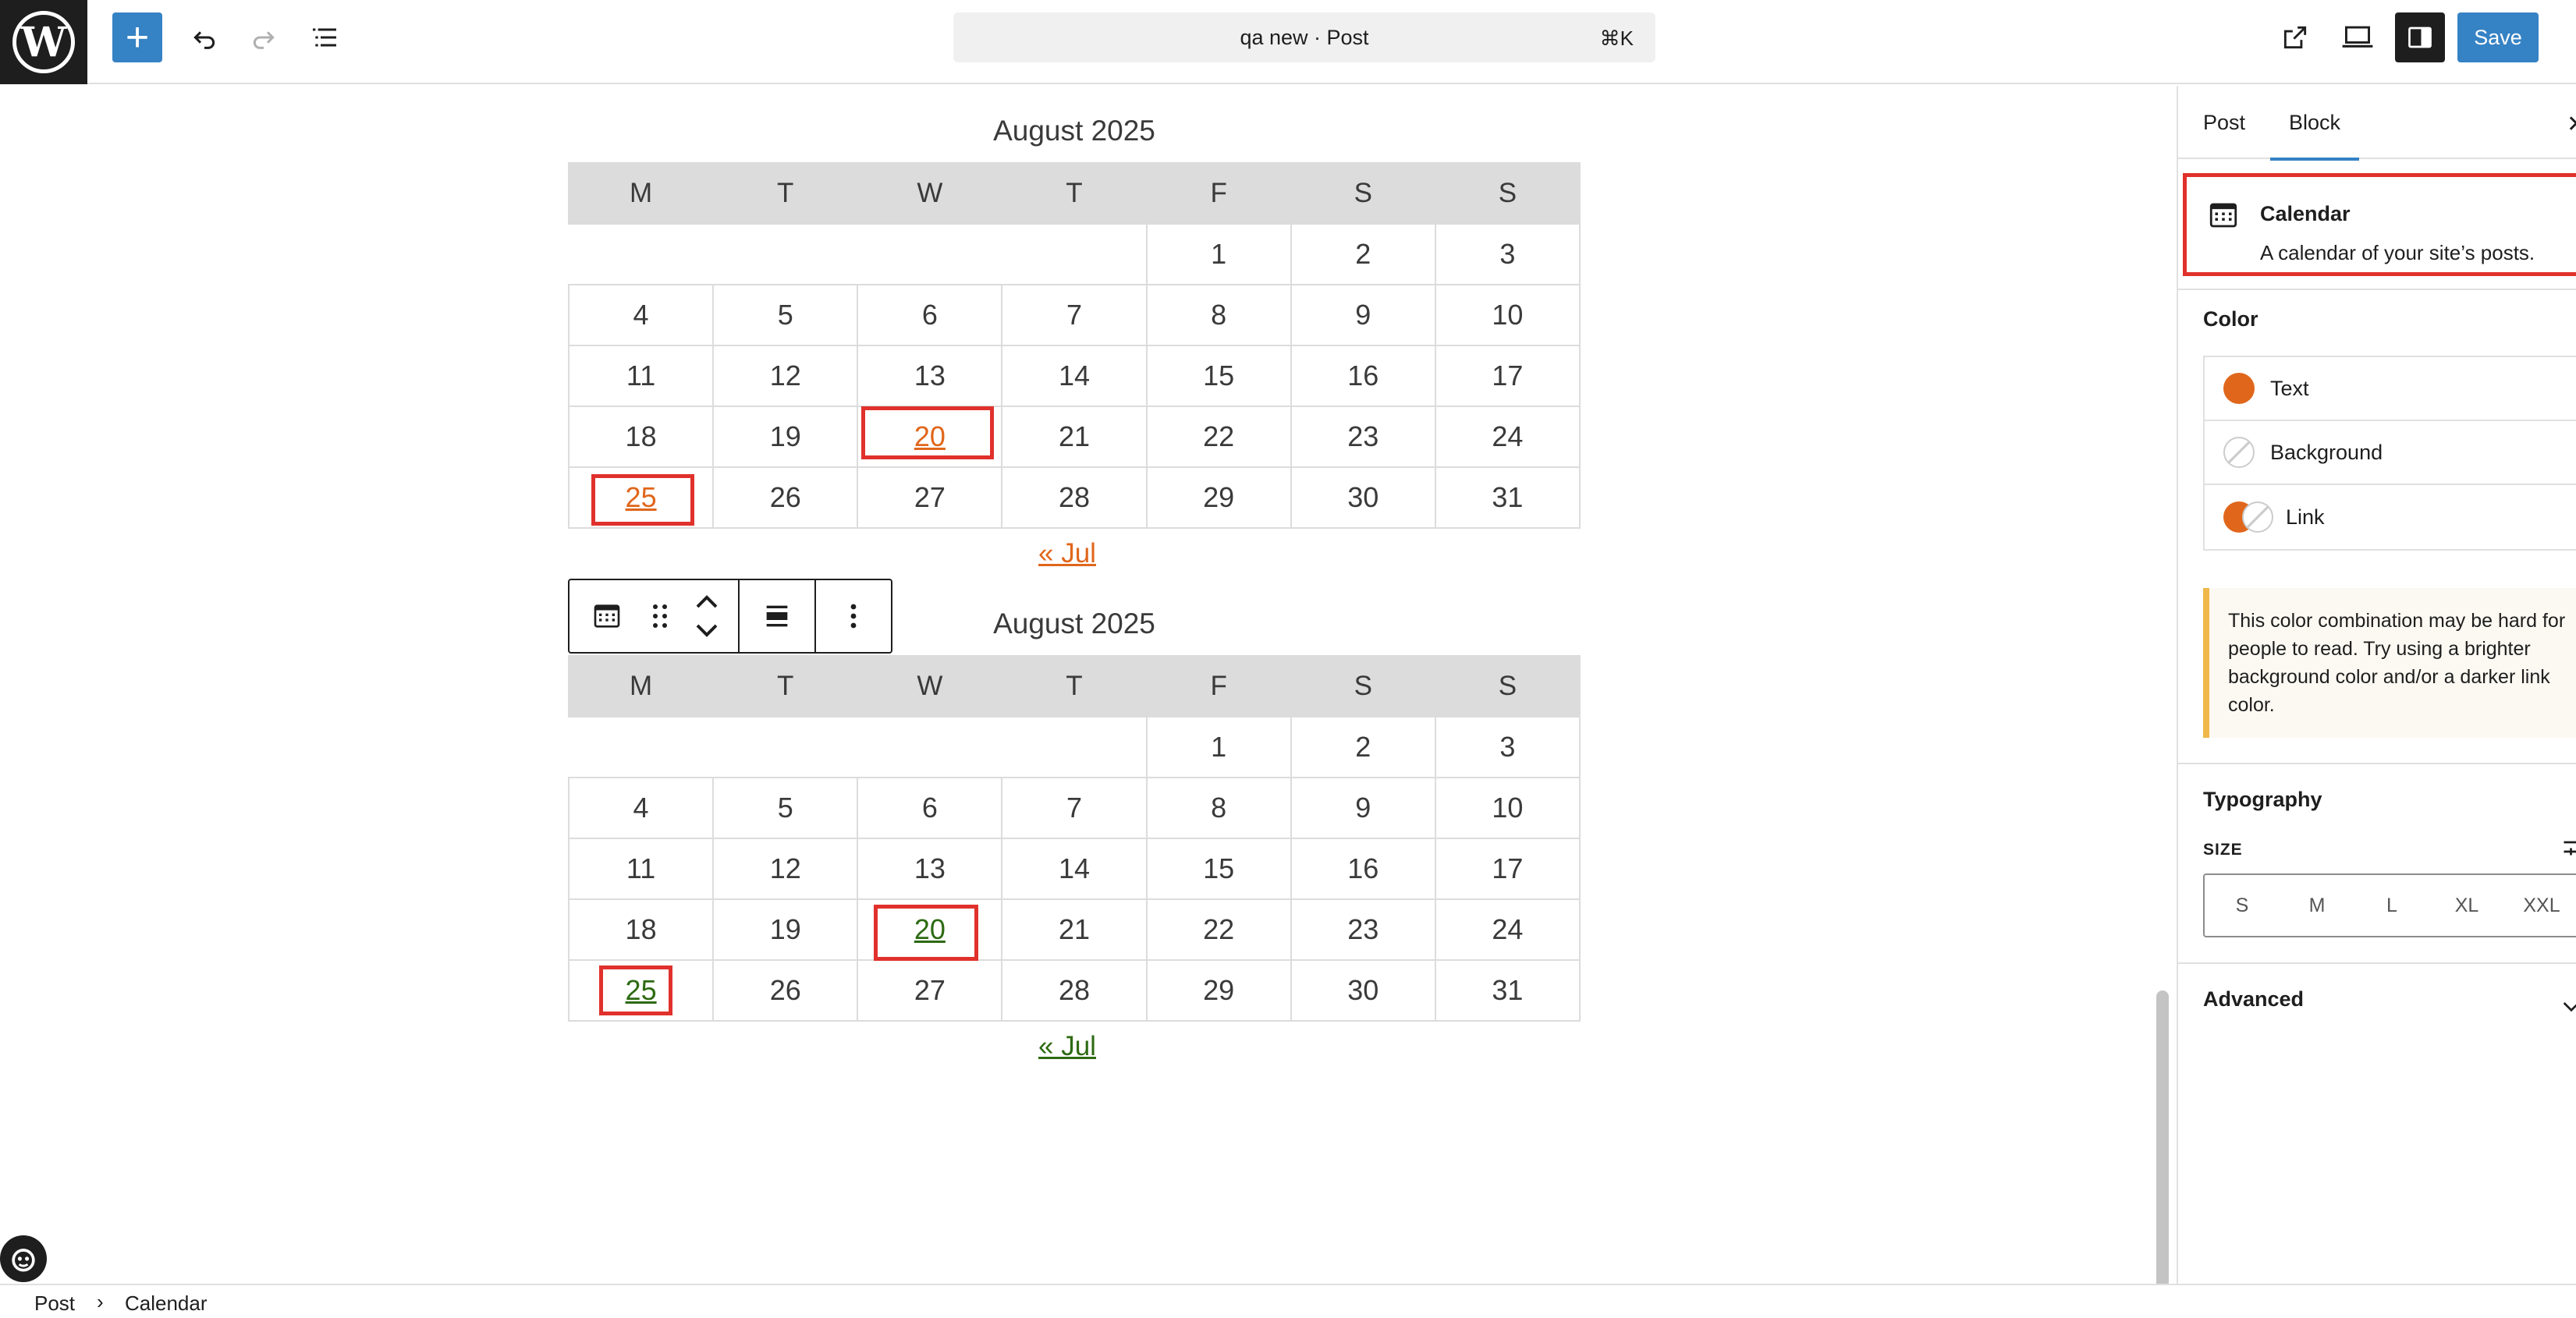  Describe the element at coordinates (930, 315) in the screenshot. I see `day-cell: 6` at that location.